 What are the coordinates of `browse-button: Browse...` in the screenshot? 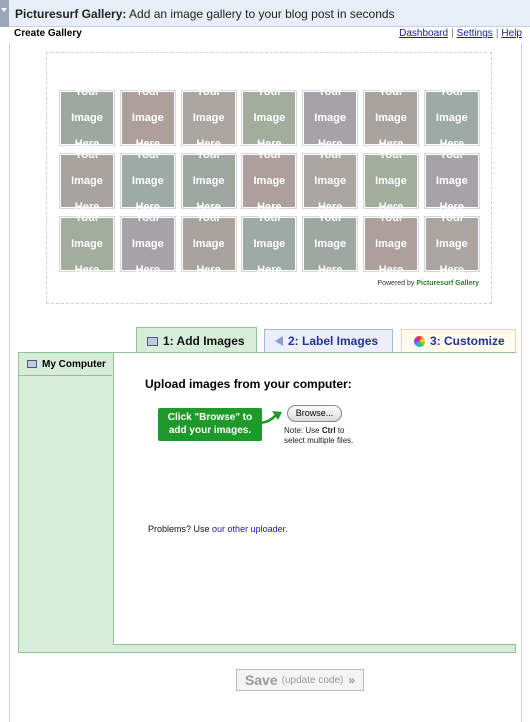 It's located at (314, 413).